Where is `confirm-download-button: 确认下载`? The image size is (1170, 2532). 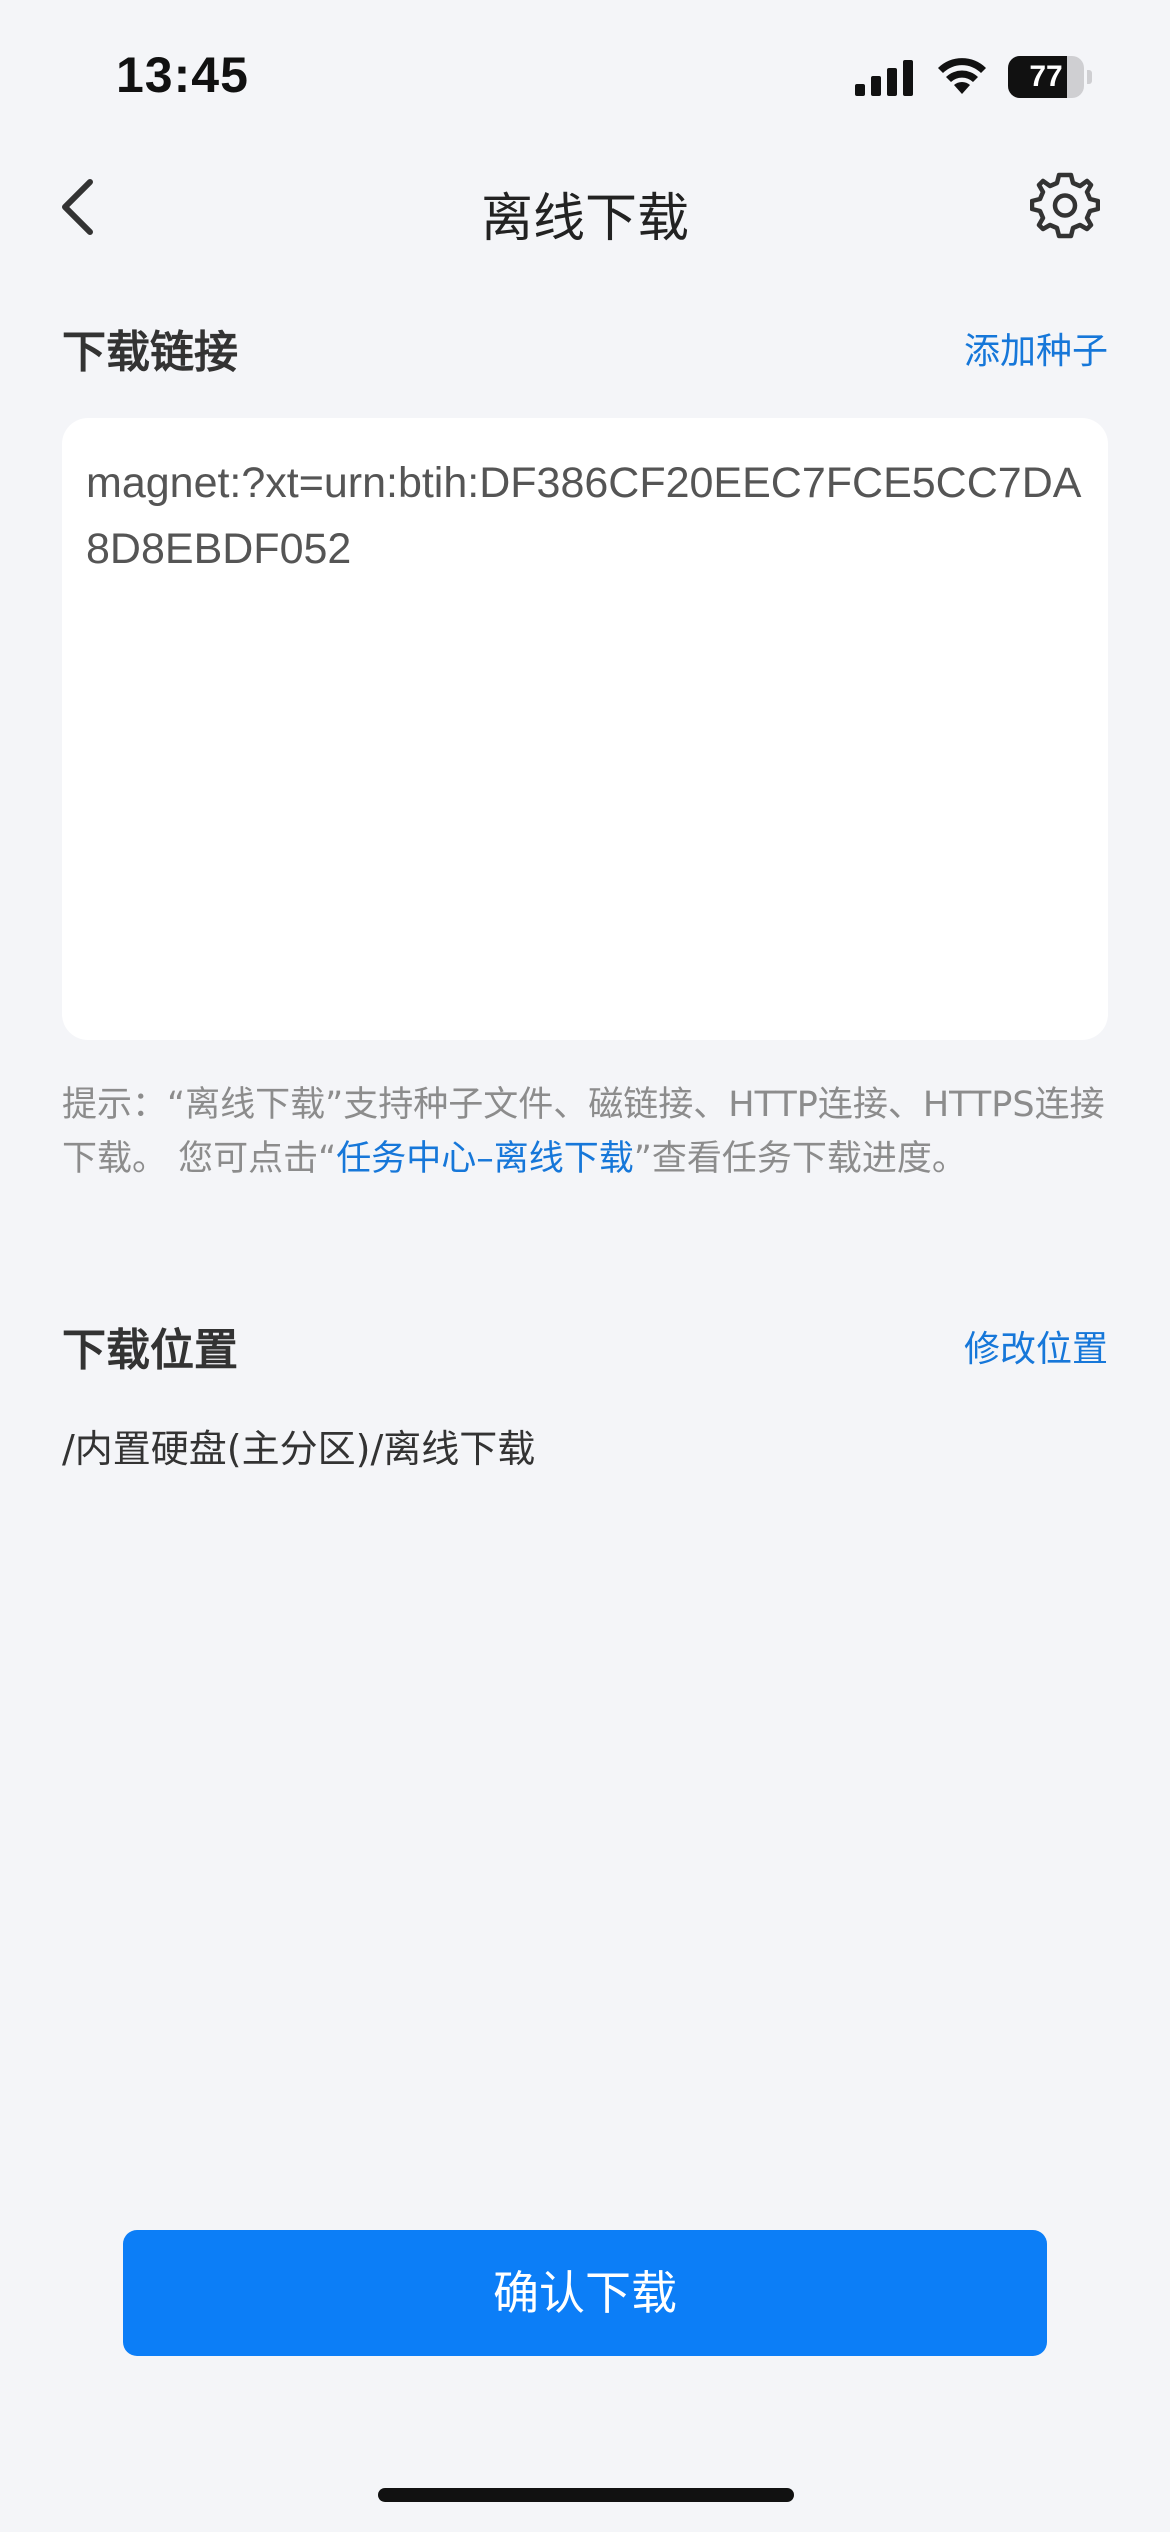
confirm-download-button: 确认下载 is located at coordinates (585, 2293).